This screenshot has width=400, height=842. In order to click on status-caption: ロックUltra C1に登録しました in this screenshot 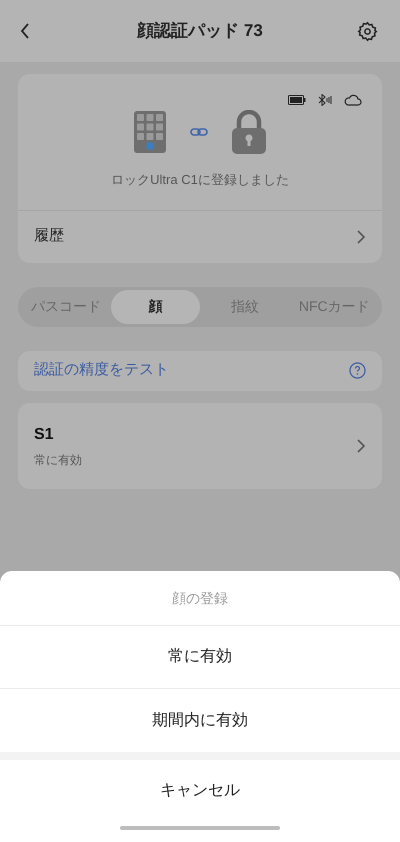, I will do `click(200, 180)`.